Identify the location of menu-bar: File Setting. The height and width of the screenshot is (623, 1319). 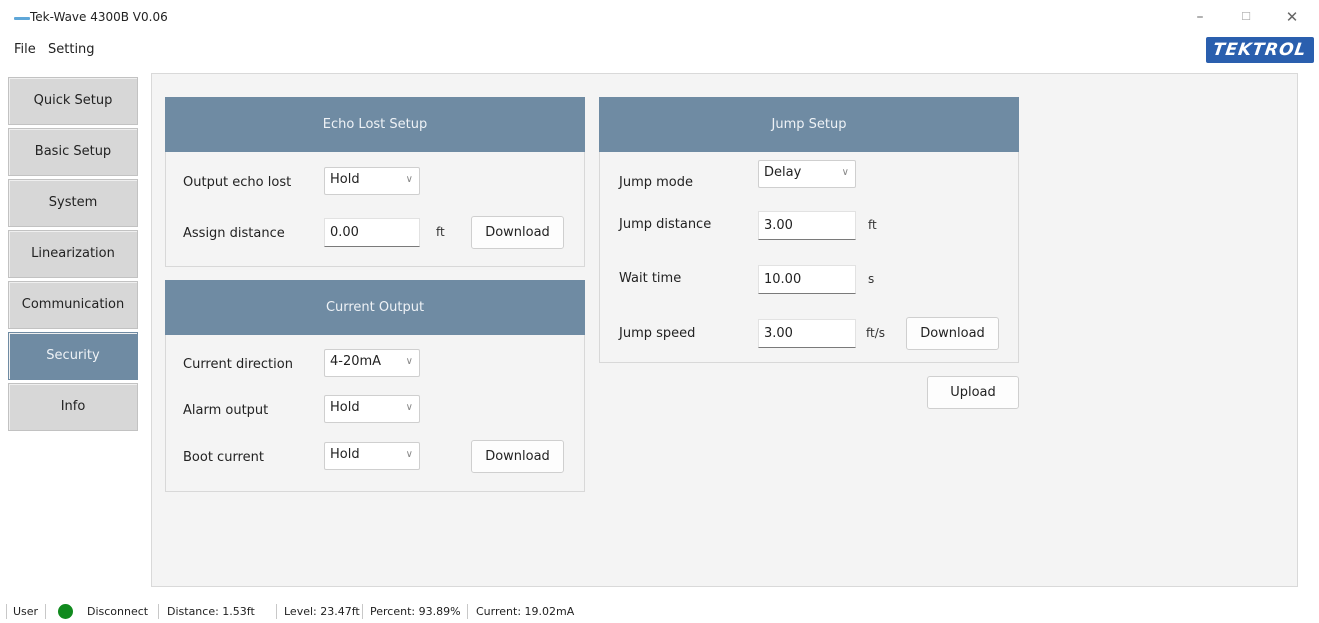
(659, 51).